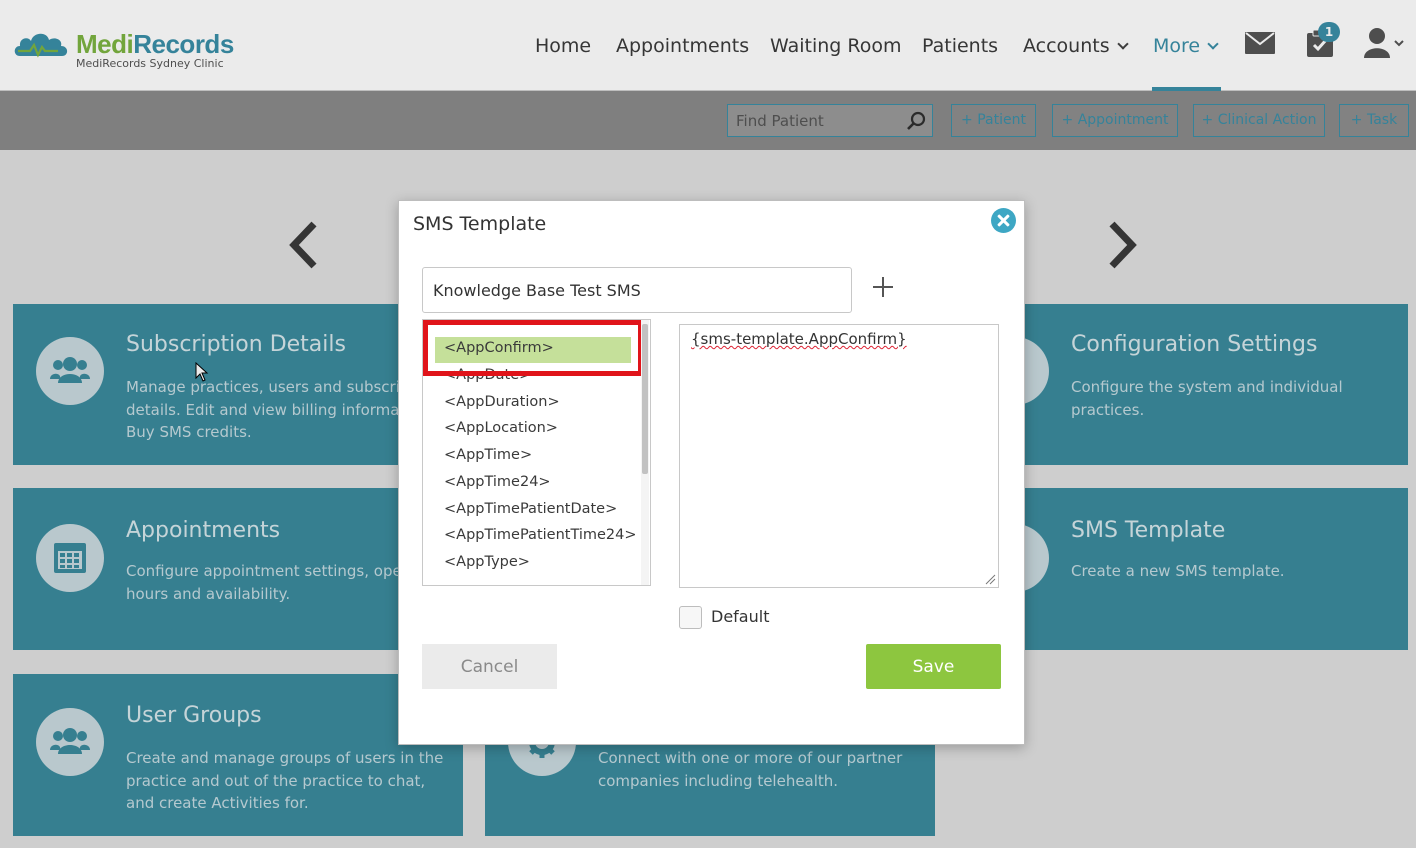 This screenshot has height=848, width=1416. Describe the element at coordinates (1003, 220) in the screenshot. I see `close-icon` at that location.